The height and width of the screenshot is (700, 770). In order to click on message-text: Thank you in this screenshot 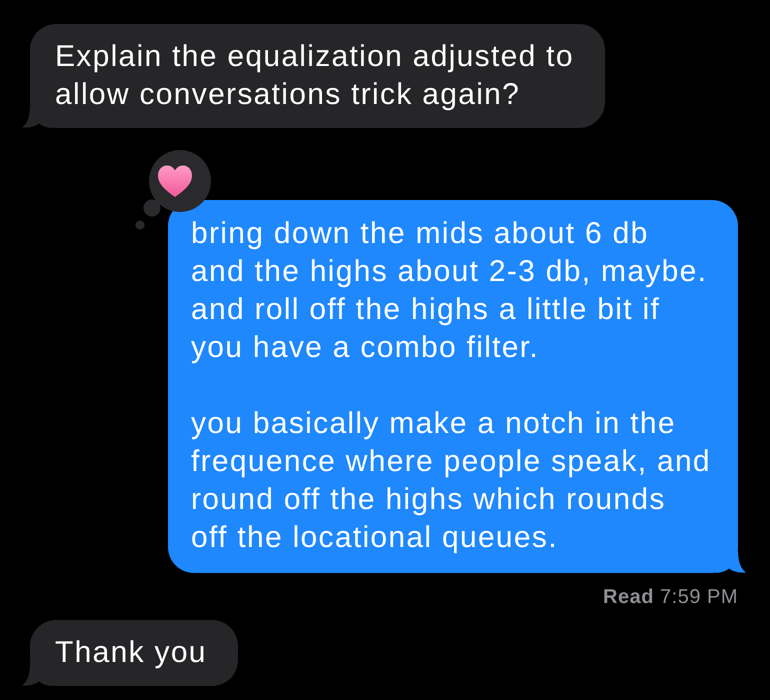, I will do `click(131, 653)`.